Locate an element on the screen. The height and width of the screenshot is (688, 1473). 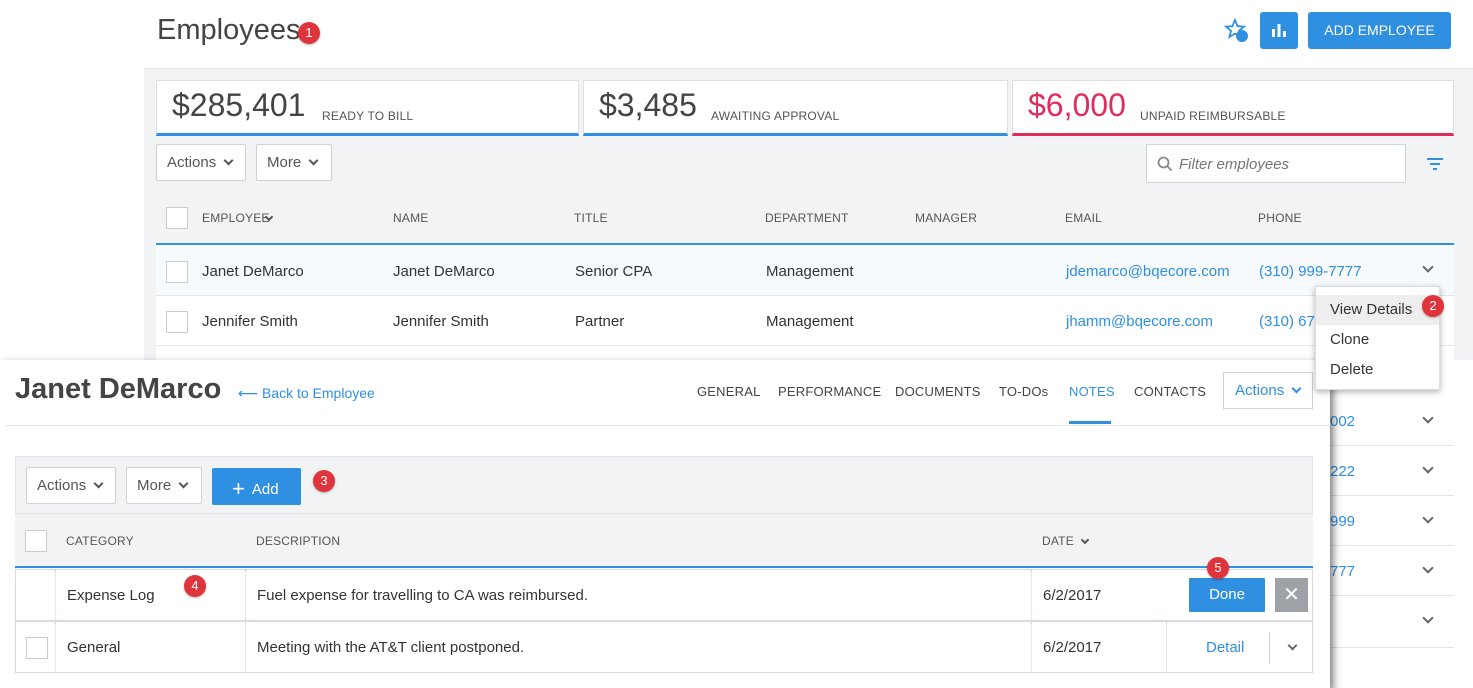
table-row: 999 is located at coordinates (1387, 521).